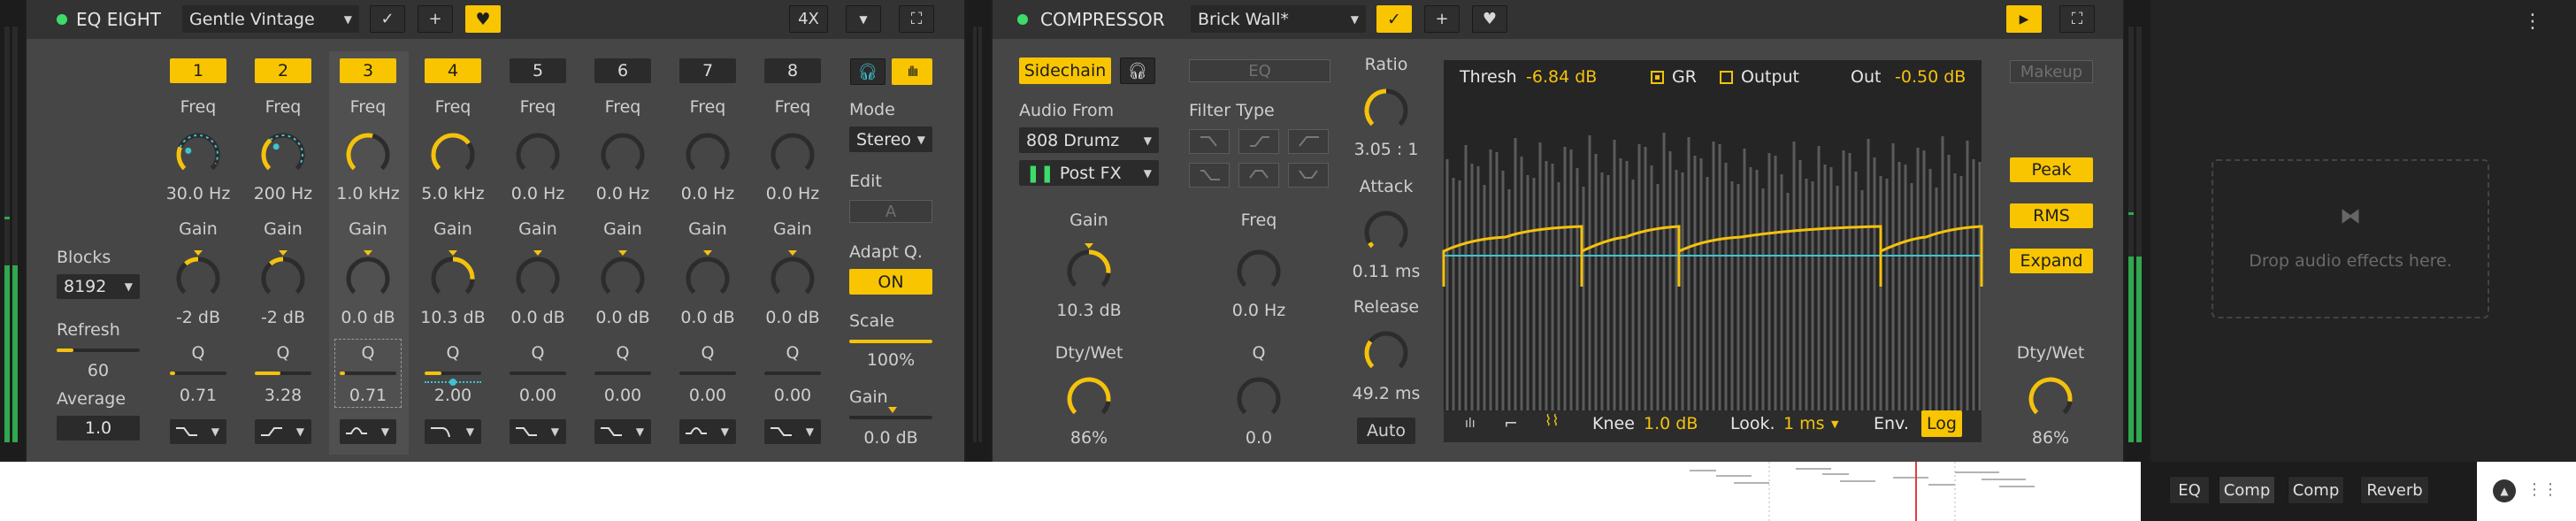 The height and width of the screenshot is (521, 2576). Describe the element at coordinates (1278, 19) in the screenshot. I see `comp-preset-dropdown: Brick Wall* ▼` at that location.